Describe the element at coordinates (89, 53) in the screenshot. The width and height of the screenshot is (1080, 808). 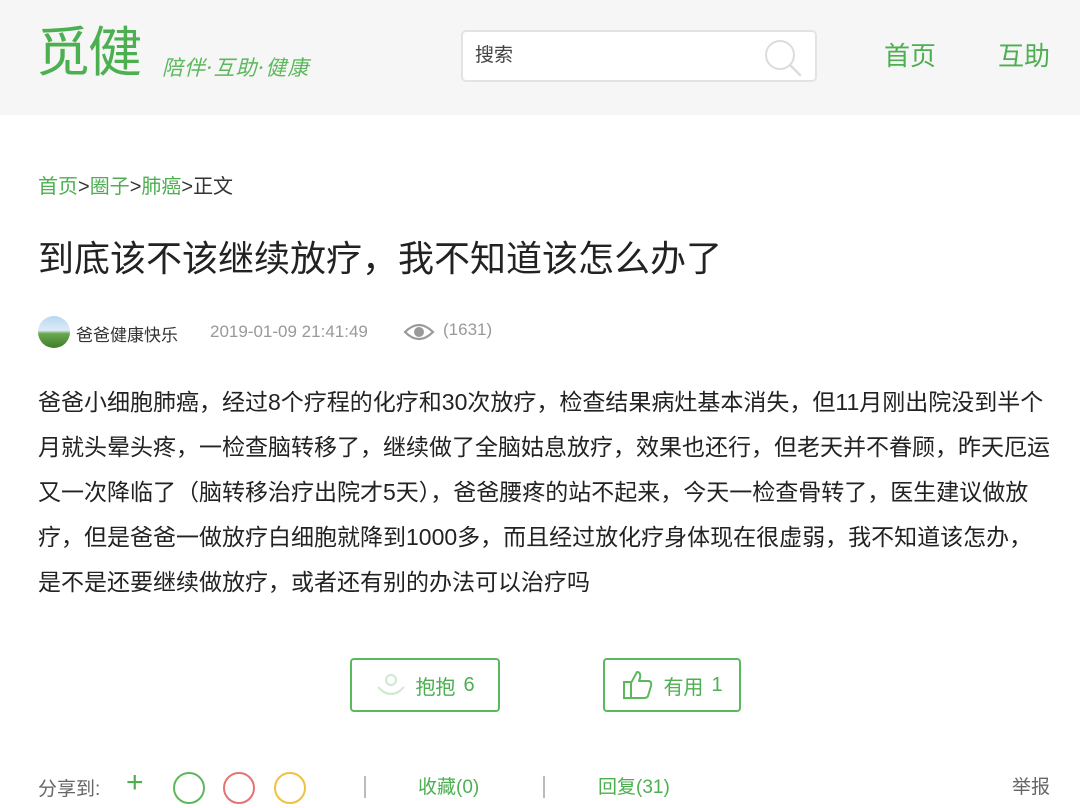
I see `site-logo: 觅健` at that location.